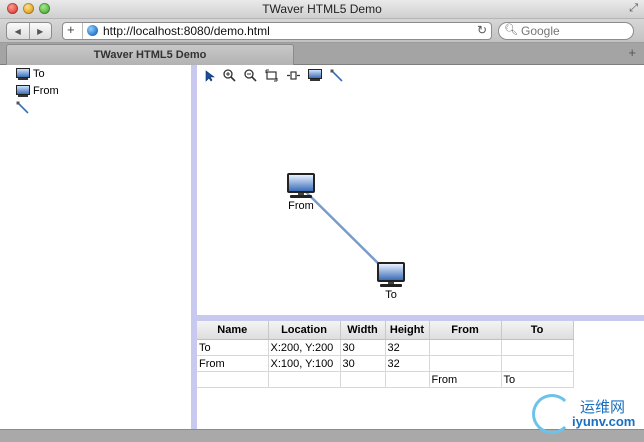 The height and width of the screenshot is (442, 644). What do you see at coordinates (552, 414) in the screenshot?
I see `watermark-circle` at bounding box center [552, 414].